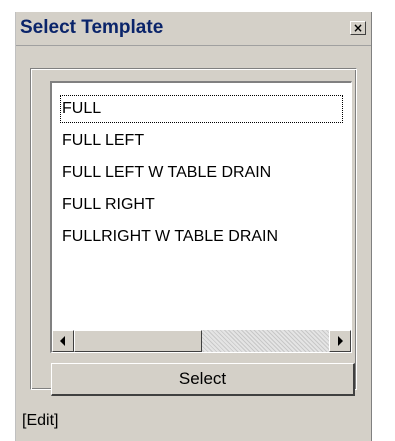 The image size is (395, 441). What do you see at coordinates (201, 205) in the screenshot?
I see `template-list-item-full-right: FULL RIGHT` at bounding box center [201, 205].